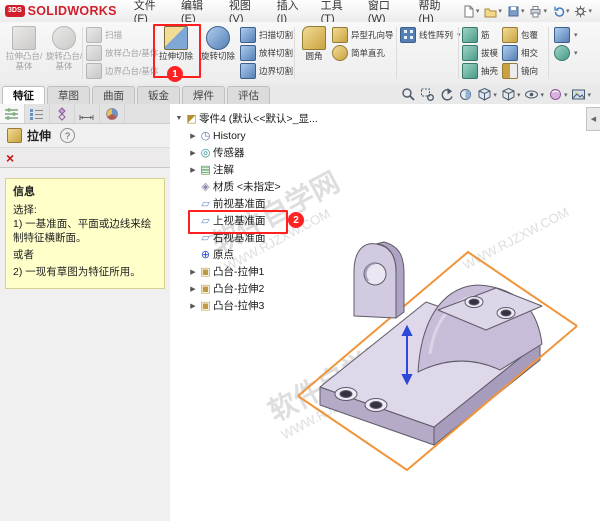  What do you see at coordinates (471, 11) in the screenshot?
I see `new-document-button: ▾` at bounding box center [471, 11].